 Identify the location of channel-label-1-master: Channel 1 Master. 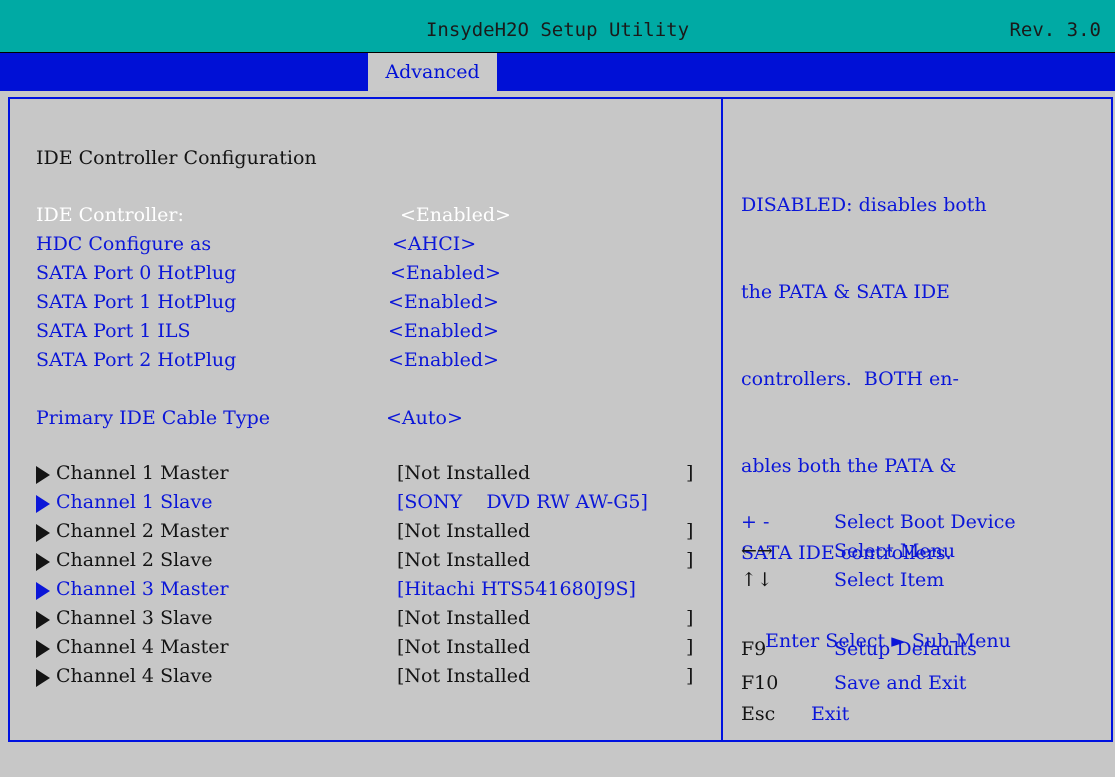
(142, 473).